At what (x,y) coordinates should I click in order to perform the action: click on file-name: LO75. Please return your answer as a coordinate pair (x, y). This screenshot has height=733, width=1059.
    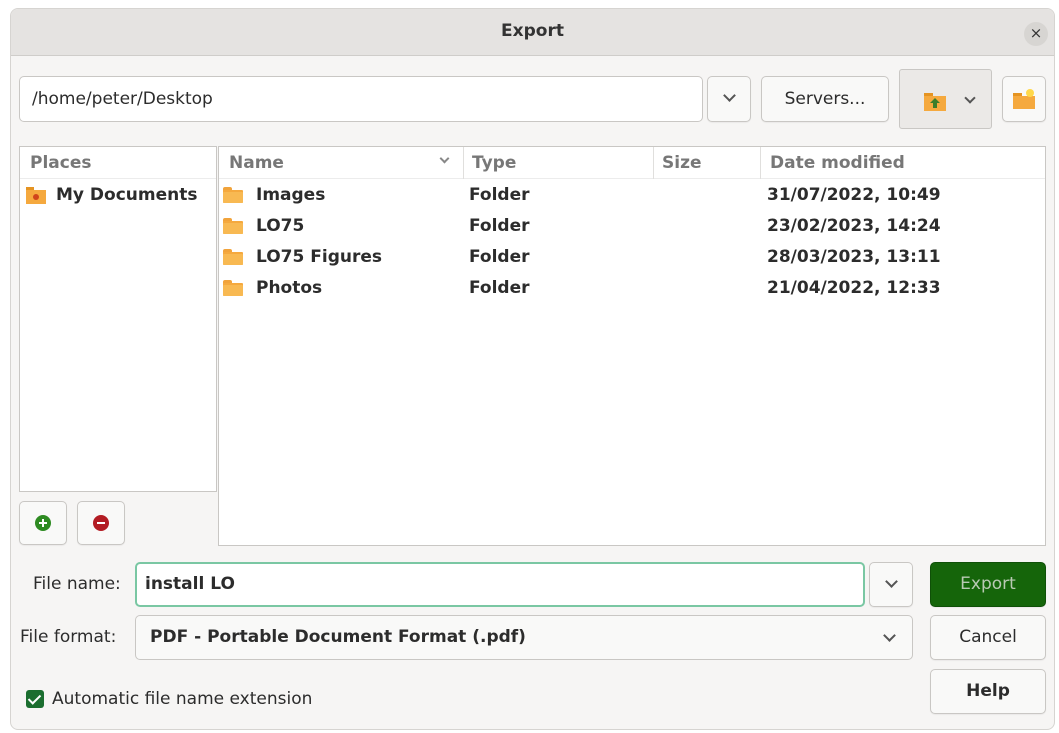
    Looking at the image, I should click on (280, 226).